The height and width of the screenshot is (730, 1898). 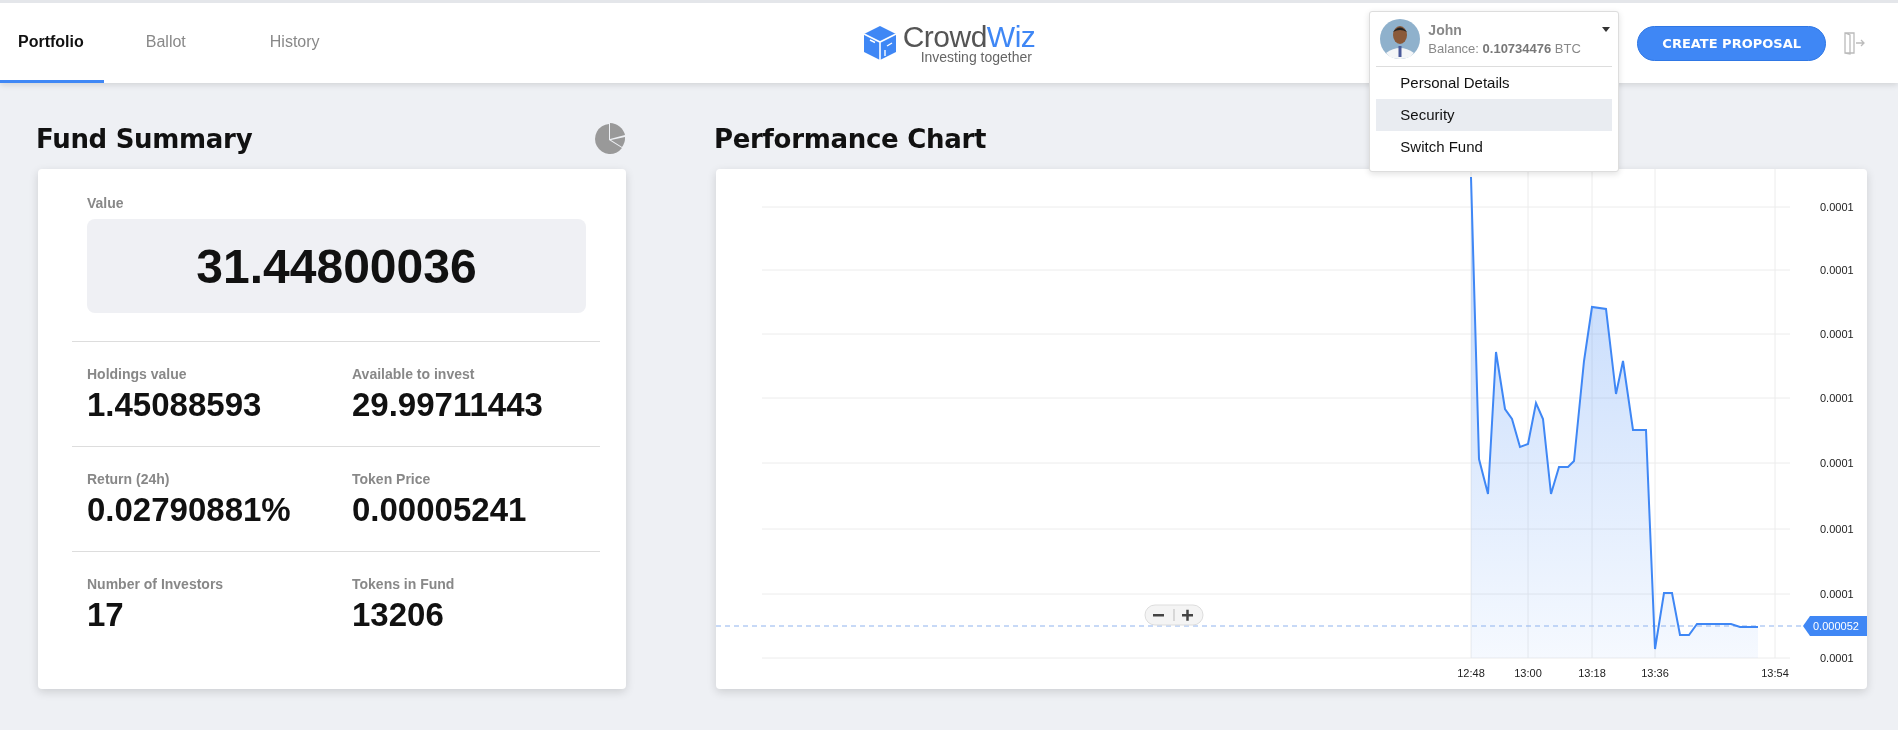 I want to click on price-tag: 0.000052, so click(x=1835, y=626).